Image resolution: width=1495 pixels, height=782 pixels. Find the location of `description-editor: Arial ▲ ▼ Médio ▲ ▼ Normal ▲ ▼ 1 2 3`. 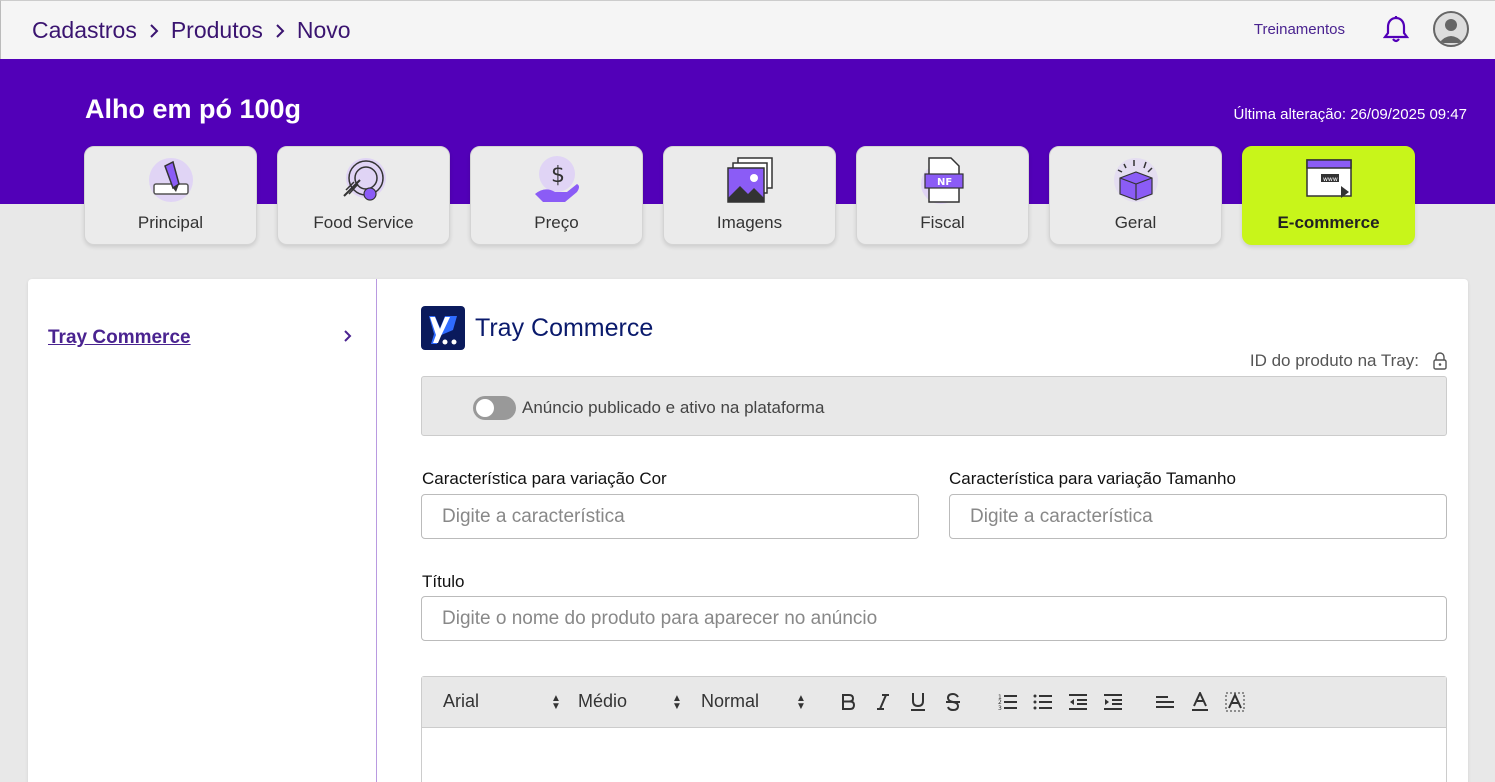

description-editor: Arial ▲ ▼ Médio ▲ ▼ Normal ▲ ▼ 1 2 3 is located at coordinates (934, 729).